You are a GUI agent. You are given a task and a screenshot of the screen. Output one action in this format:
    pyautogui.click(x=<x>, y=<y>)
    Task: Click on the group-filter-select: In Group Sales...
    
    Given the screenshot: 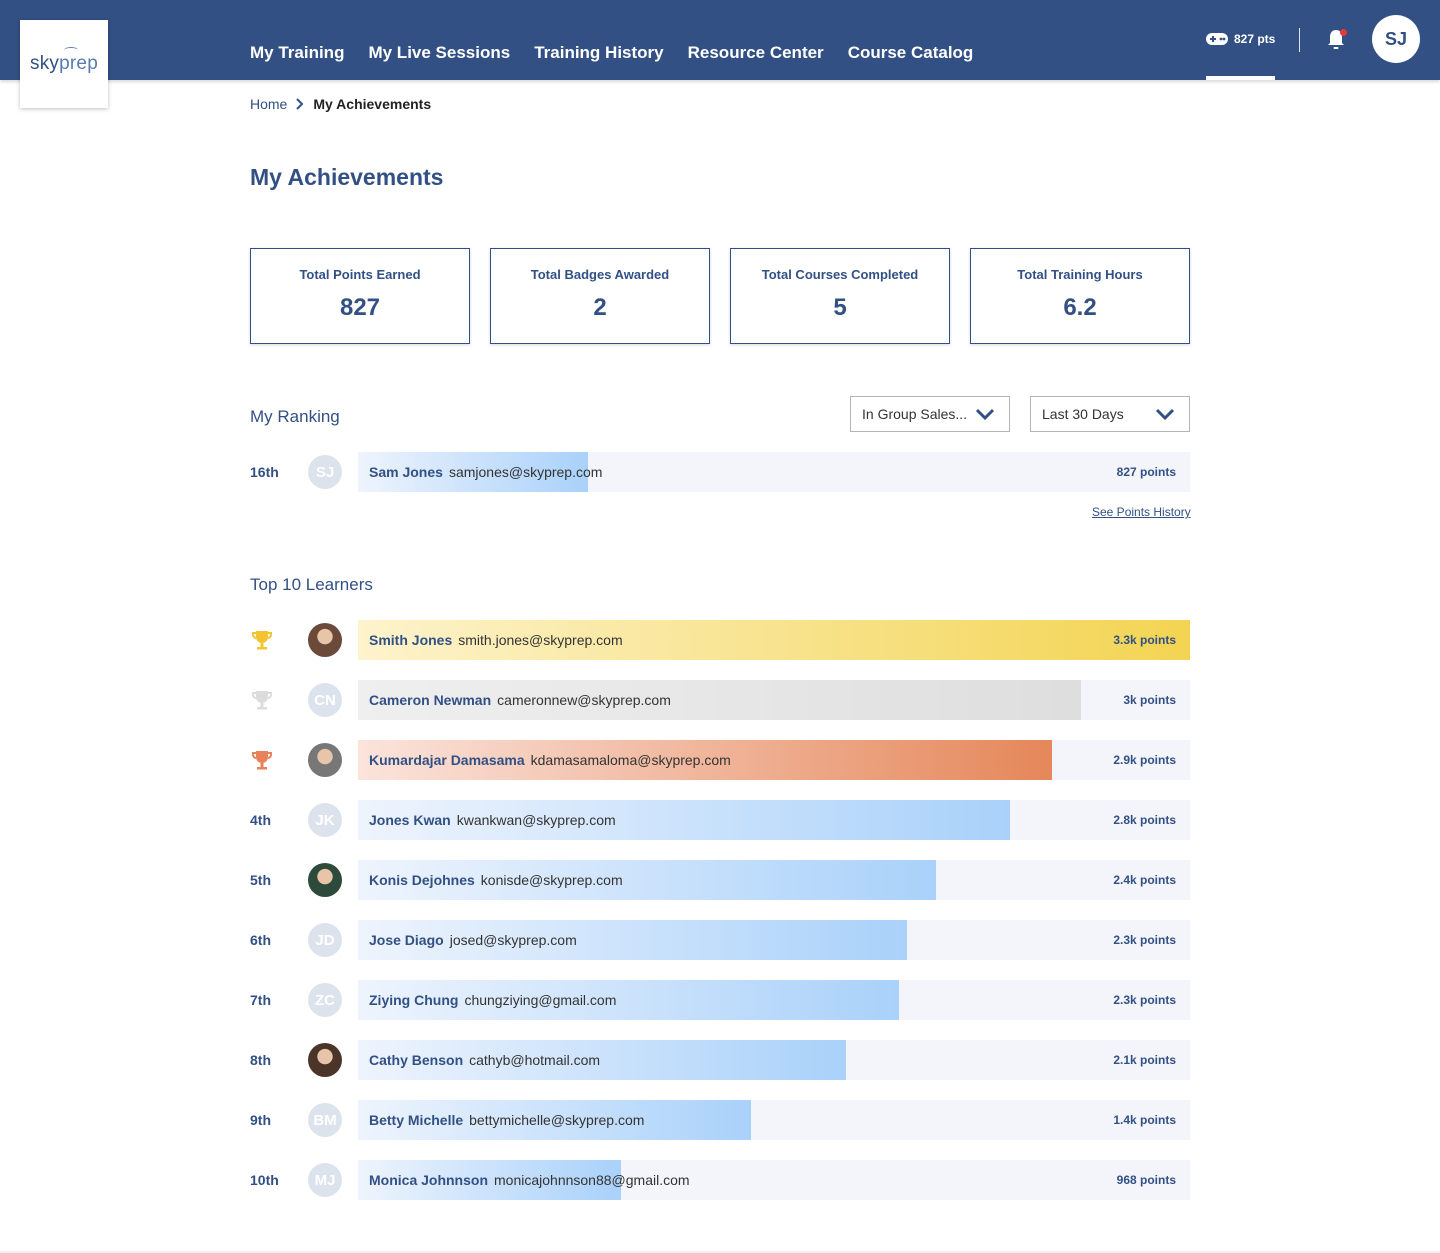 What is the action you would take?
    pyautogui.click(x=930, y=414)
    